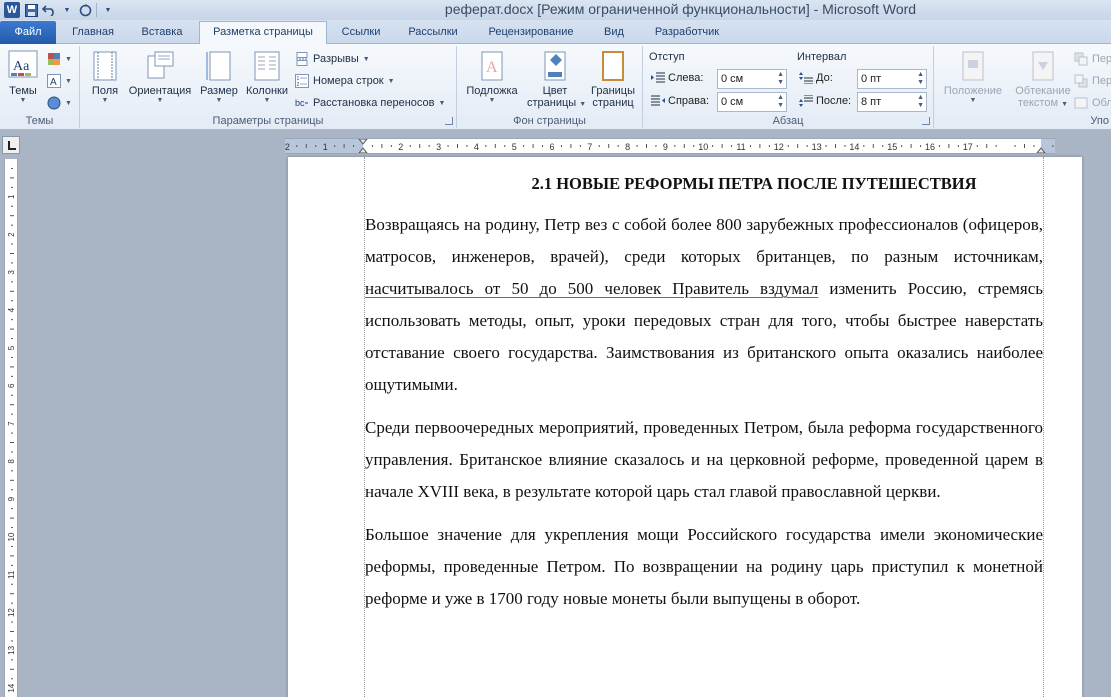 The width and height of the screenshot is (1111, 697). I want to click on spacing-after-label: После:, so click(825, 101).